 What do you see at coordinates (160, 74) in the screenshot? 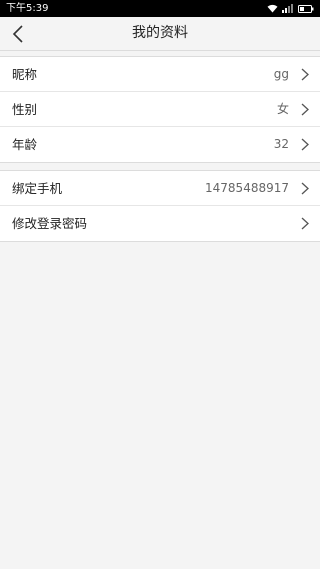
I see `nickname-row: 昵称 gg` at bounding box center [160, 74].